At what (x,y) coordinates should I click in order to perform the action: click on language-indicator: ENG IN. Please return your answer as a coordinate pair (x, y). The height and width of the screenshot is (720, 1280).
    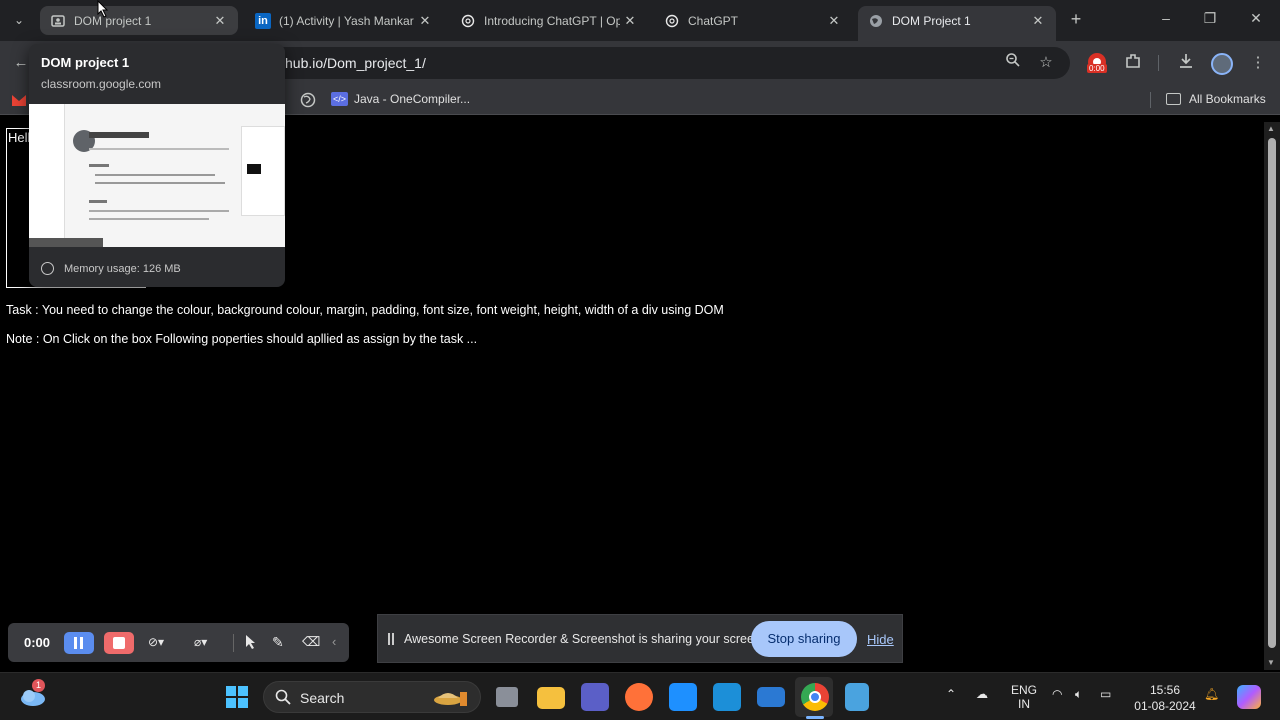
    Looking at the image, I should click on (1024, 697).